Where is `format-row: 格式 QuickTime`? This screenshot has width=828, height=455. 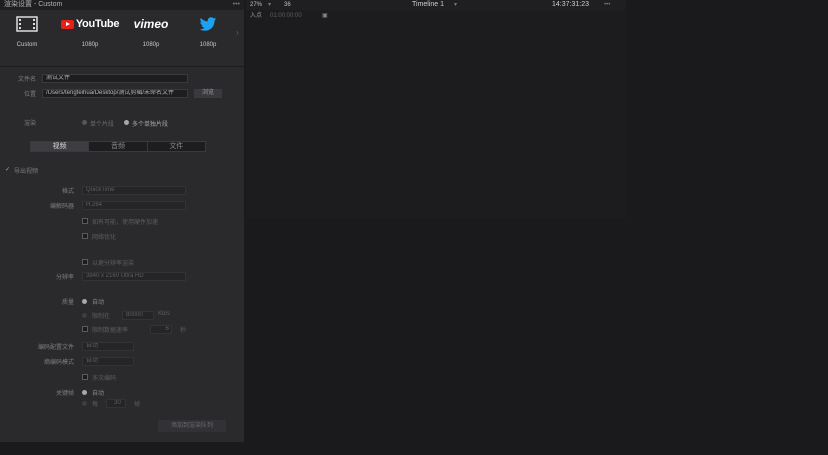
format-row: 格式 QuickTime is located at coordinates (122, 191).